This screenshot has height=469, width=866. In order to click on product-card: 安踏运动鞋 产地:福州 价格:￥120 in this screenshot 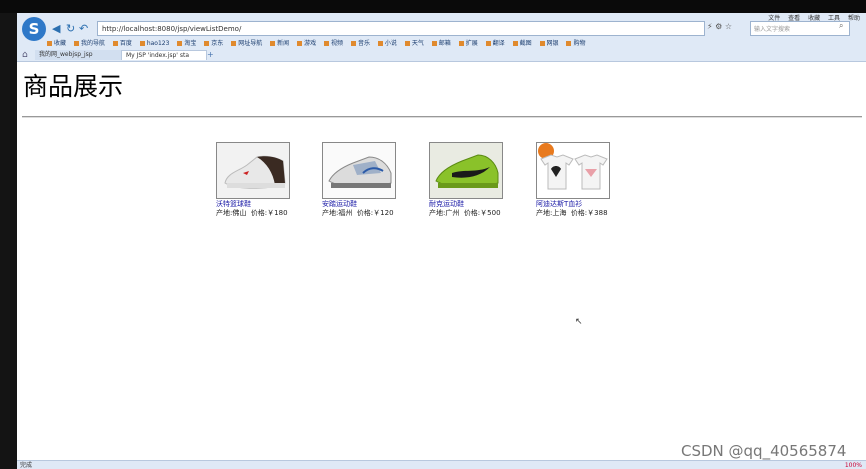, I will do `click(377, 180)`.